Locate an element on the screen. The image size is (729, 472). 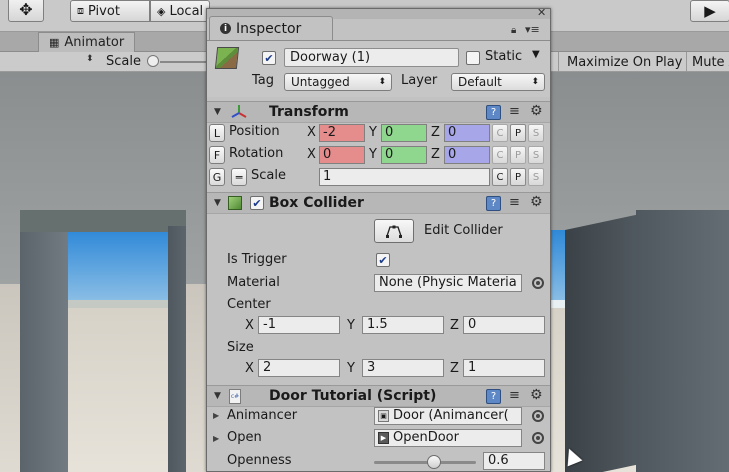
pivot-toggle-button: ⧈ Pivot is located at coordinates (110, 11).